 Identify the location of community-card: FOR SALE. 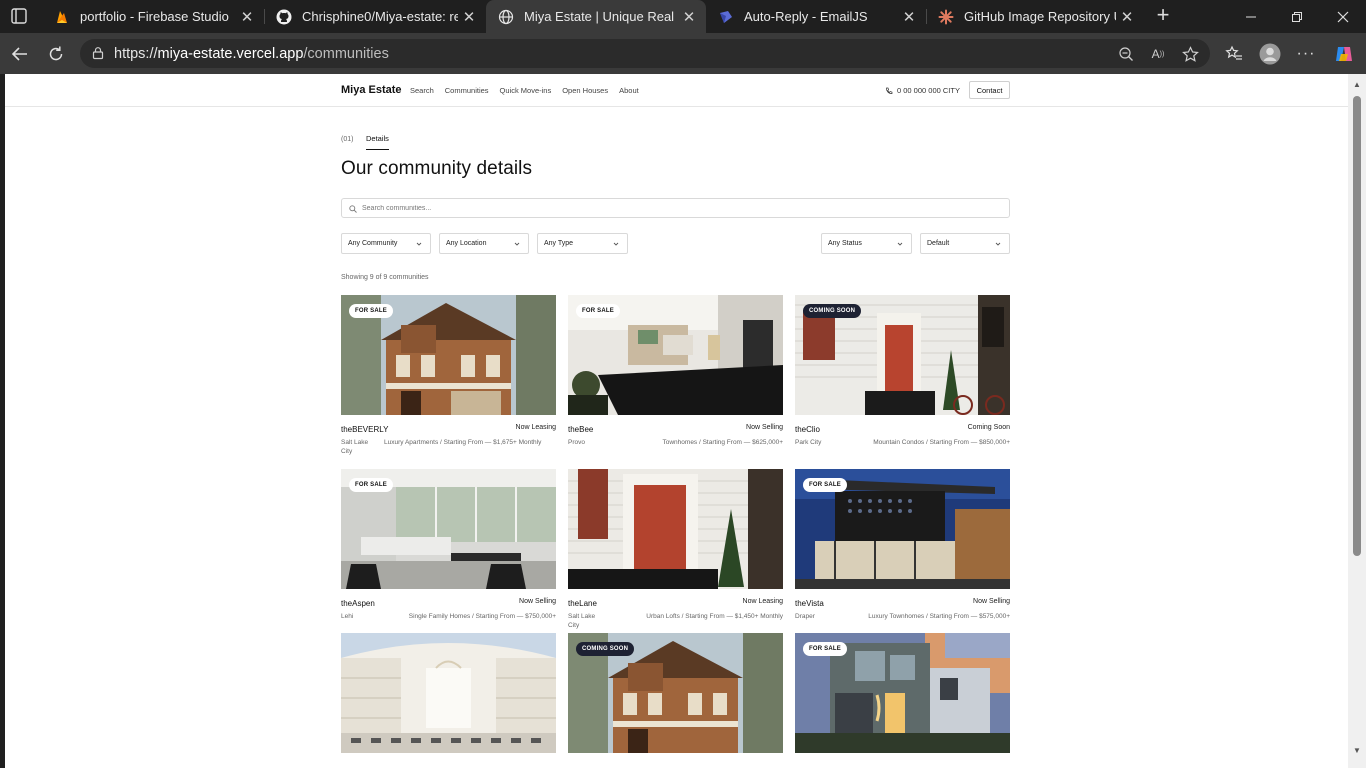
(902, 693).